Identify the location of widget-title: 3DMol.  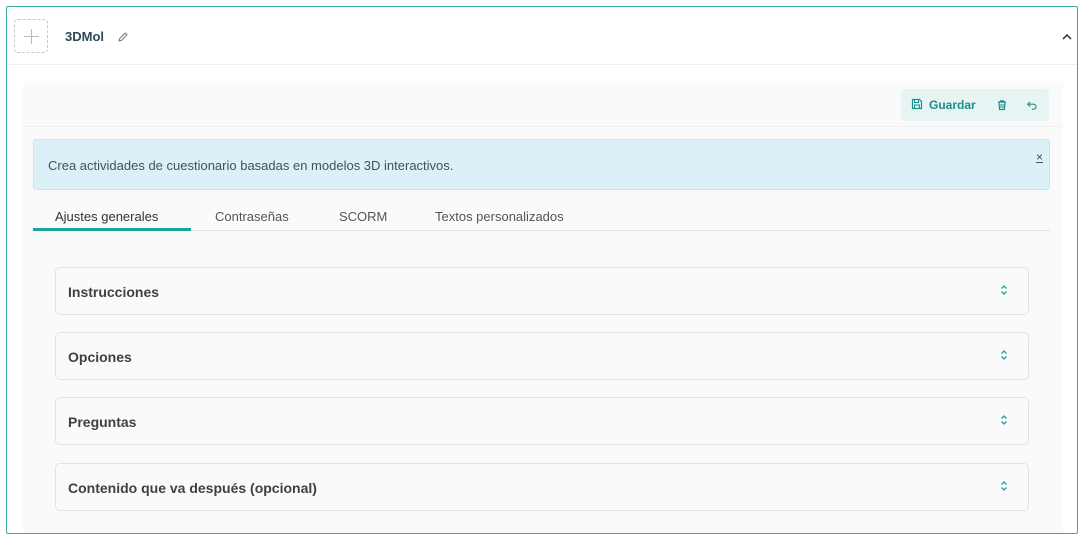
(84, 36).